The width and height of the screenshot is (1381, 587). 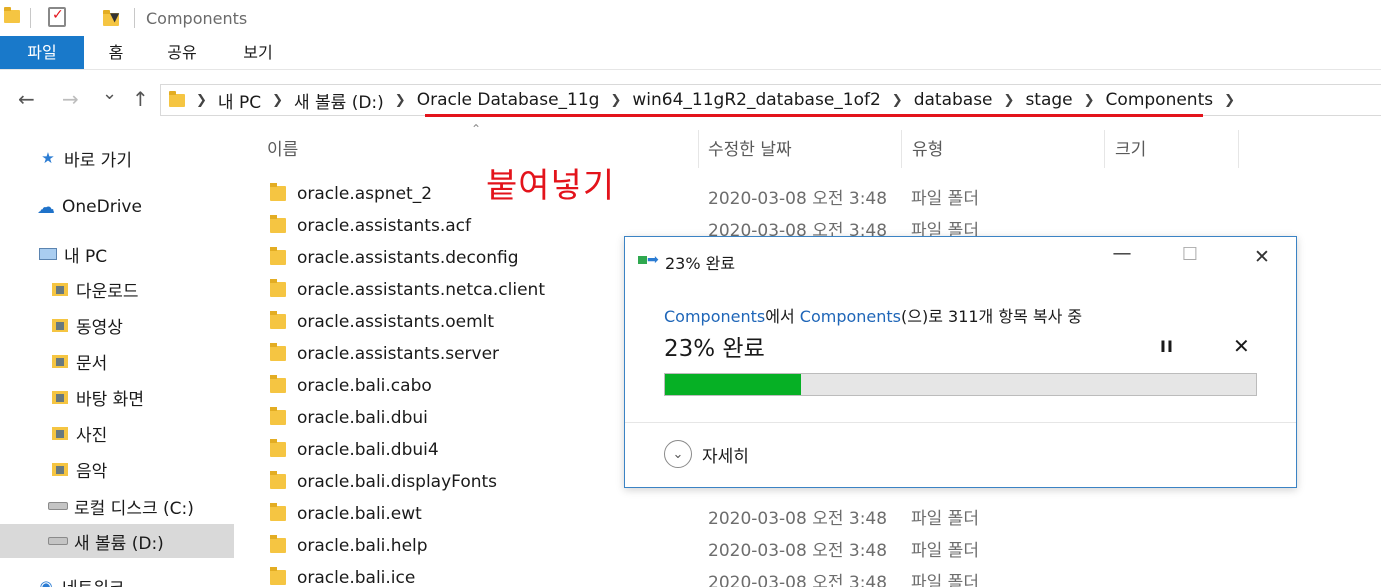 What do you see at coordinates (258, 52) in the screenshot?
I see `tab-view: 보기` at bounding box center [258, 52].